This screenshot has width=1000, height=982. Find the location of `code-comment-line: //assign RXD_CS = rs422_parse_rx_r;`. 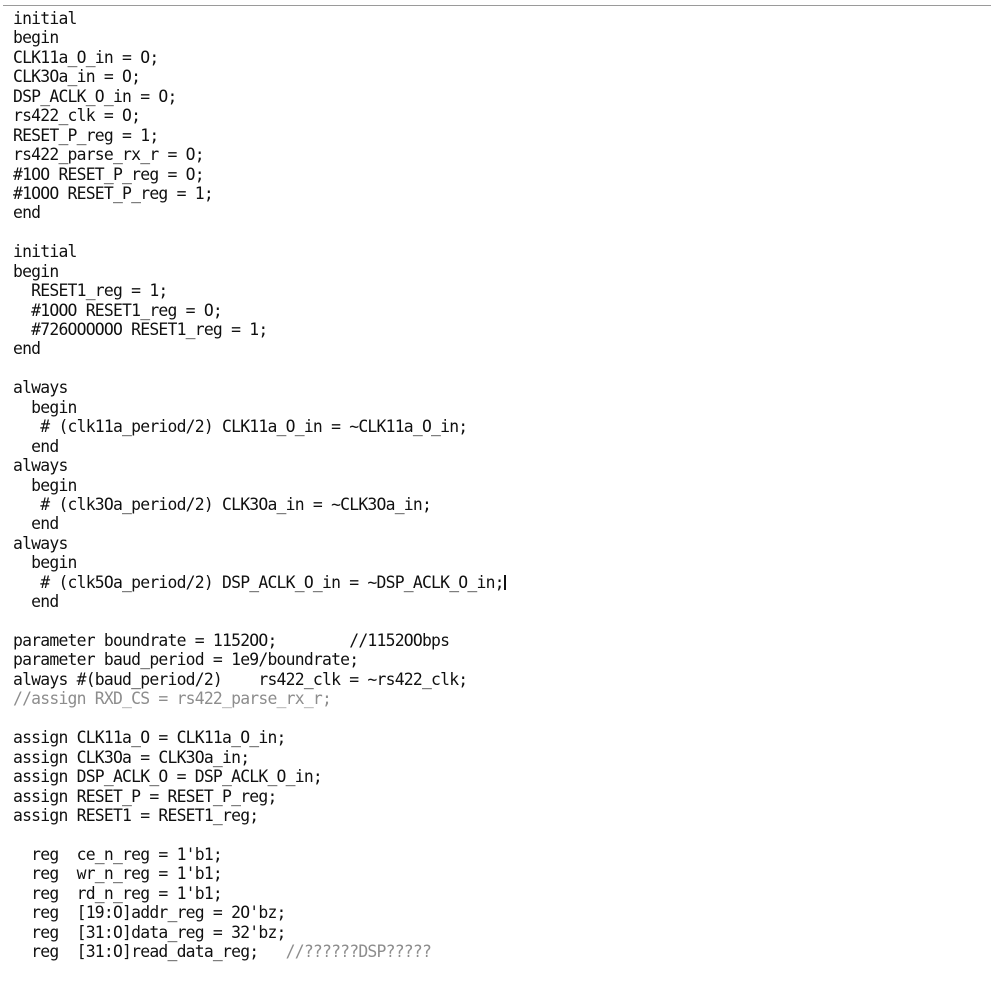

code-comment-line: //assign RXD_CS = rs422_parse_rx_r; is located at coordinates (172, 699).